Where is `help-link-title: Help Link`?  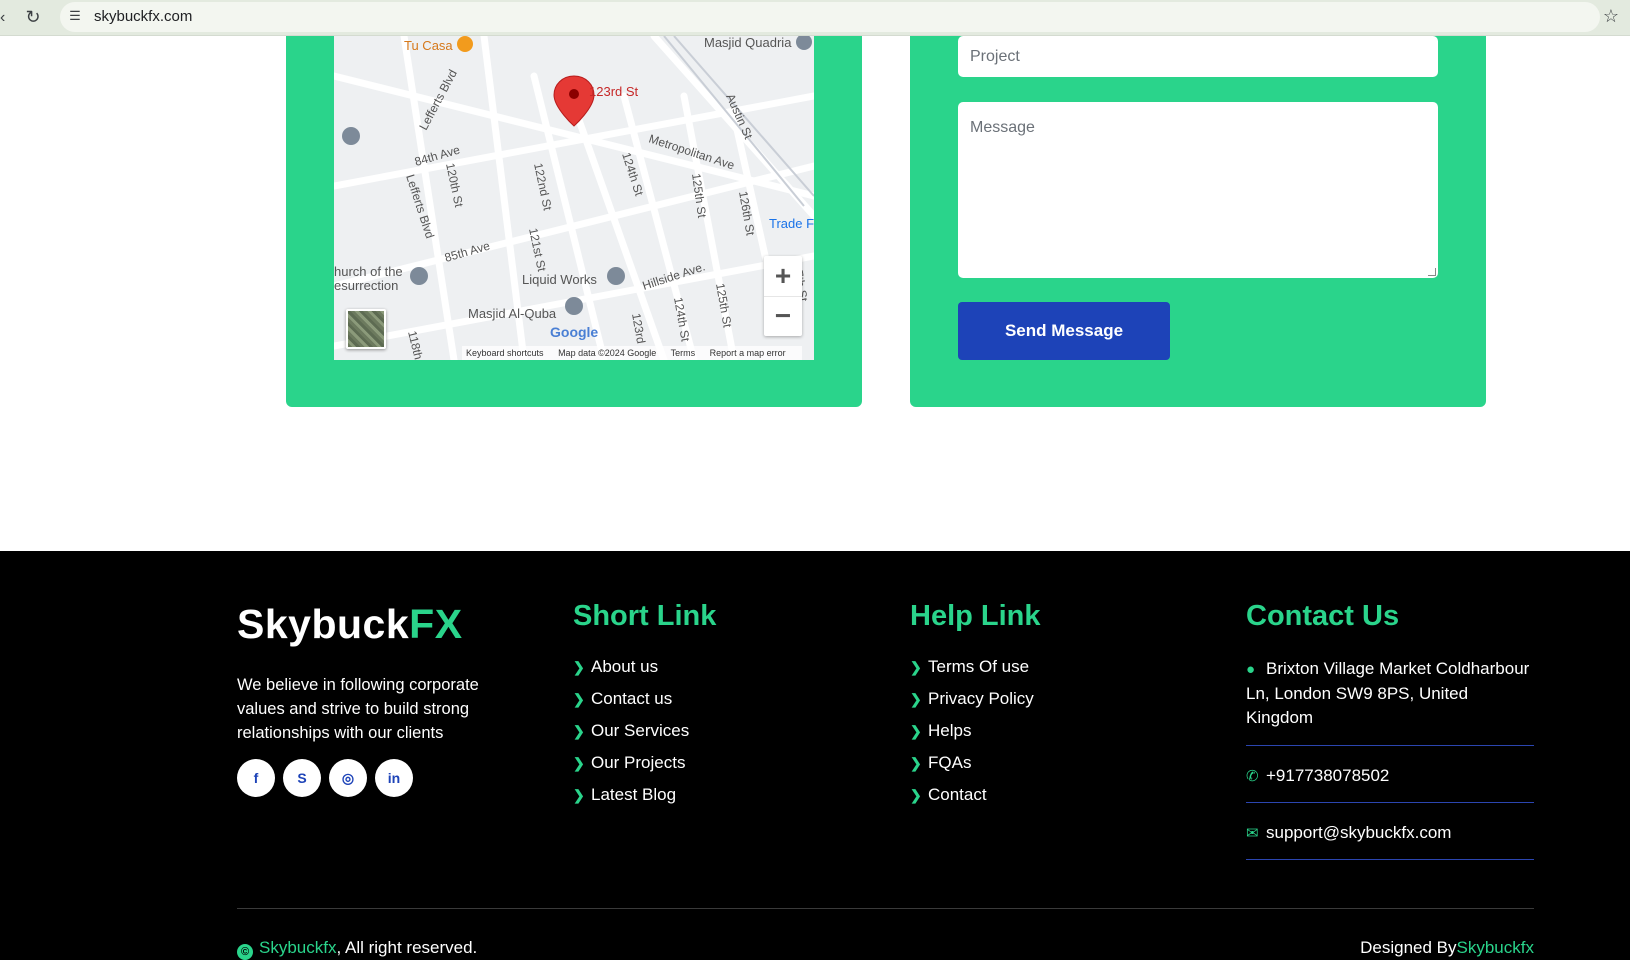 help-link-title: Help Link is located at coordinates (975, 616).